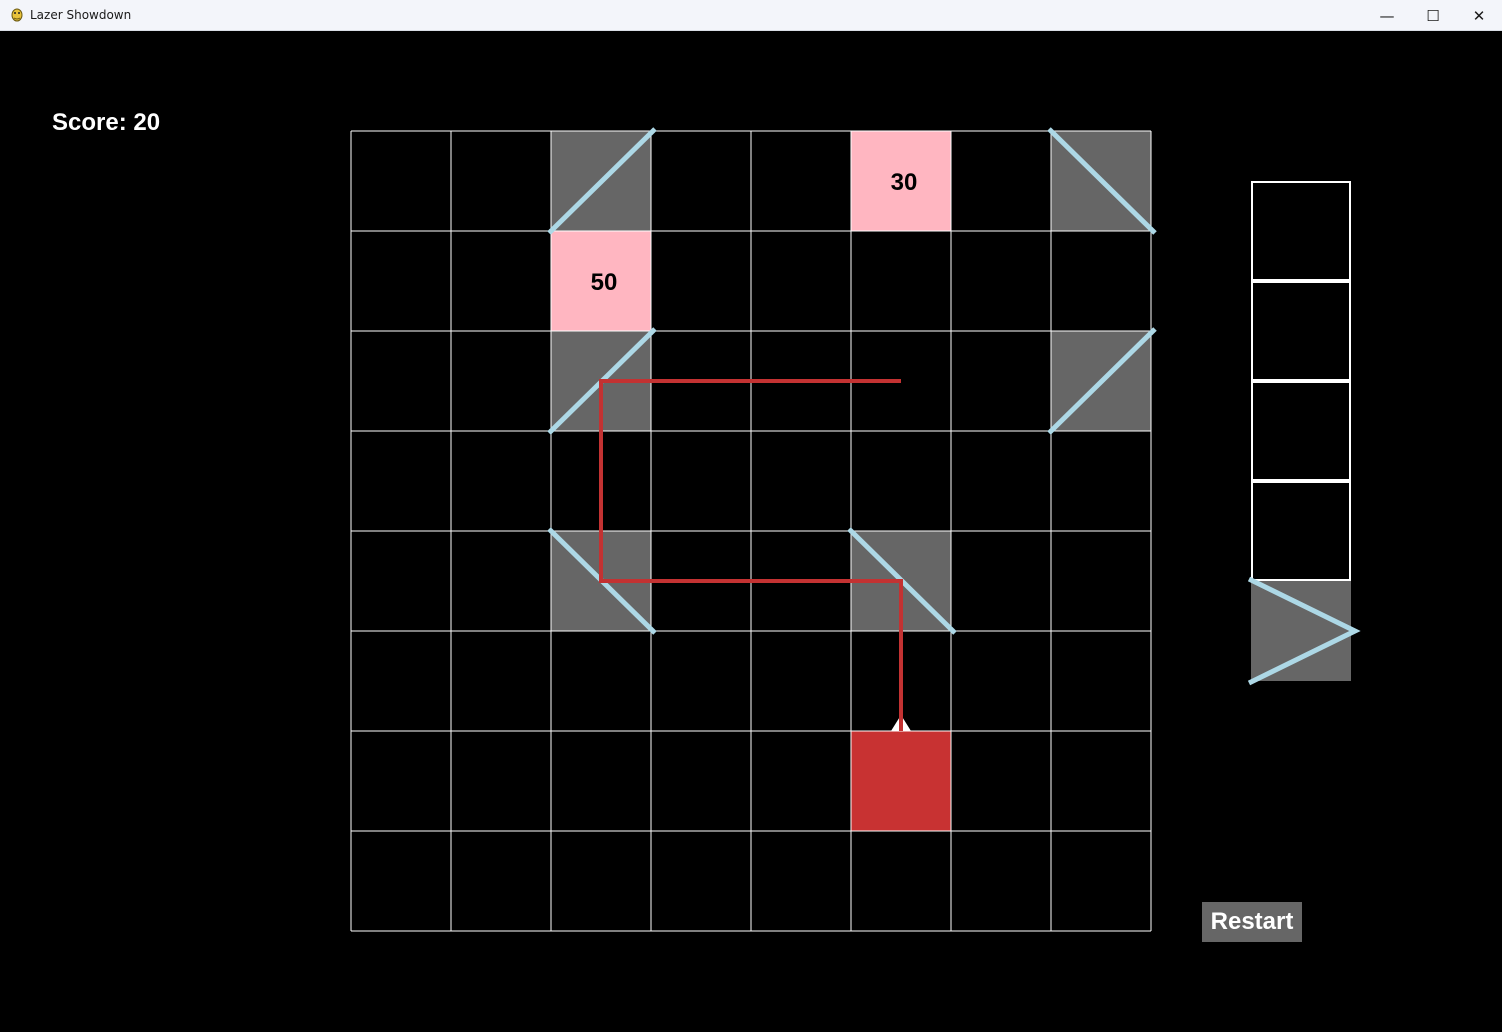 The width and height of the screenshot is (1502, 1032). What do you see at coordinates (901, 781) in the screenshot?
I see `laser-emitter` at bounding box center [901, 781].